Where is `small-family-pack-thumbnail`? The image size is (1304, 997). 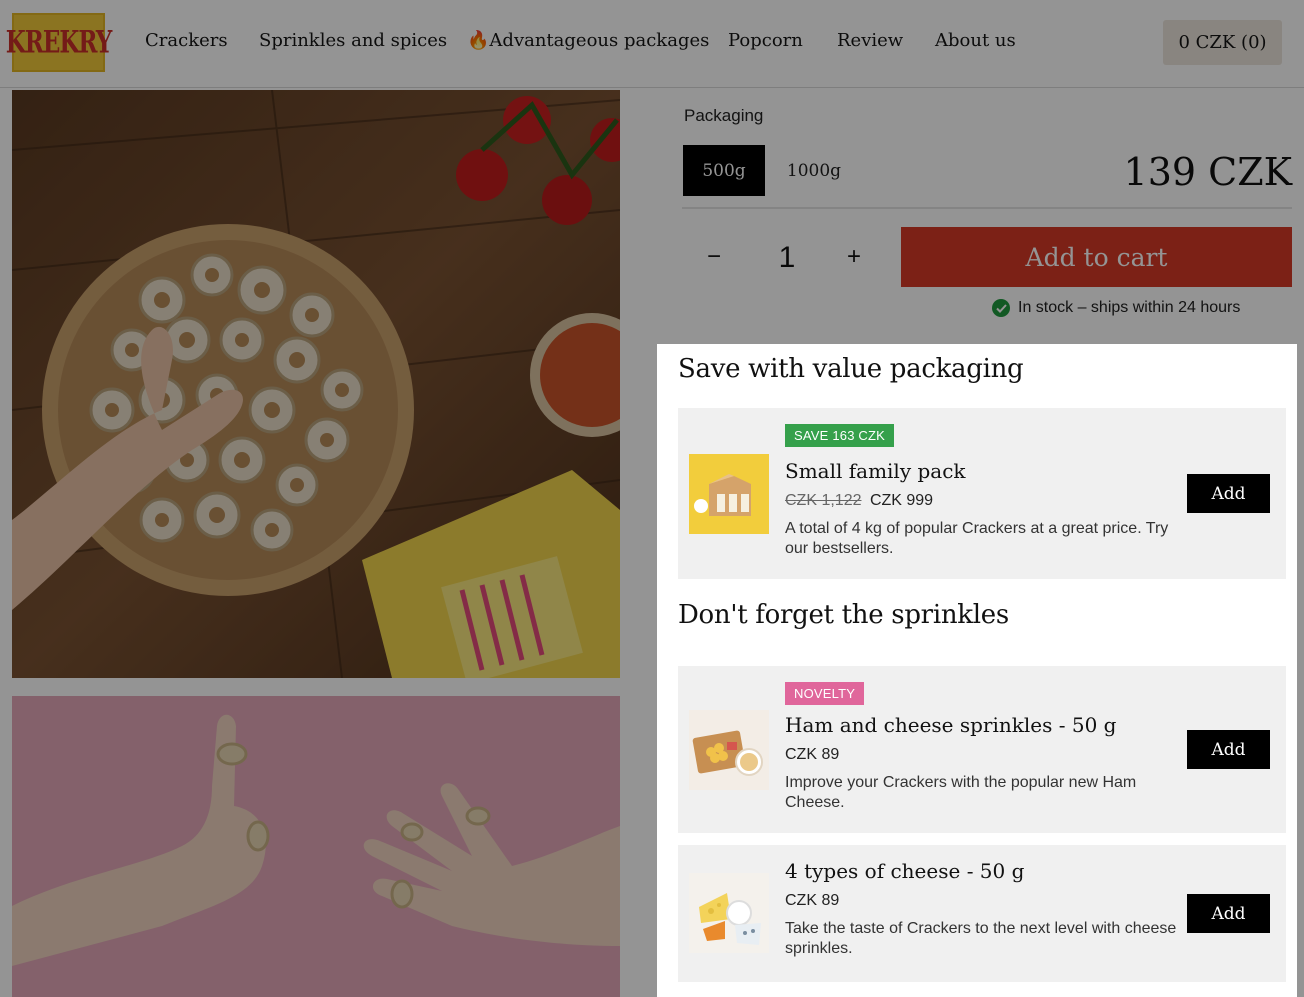 small-family-pack-thumbnail is located at coordinates (729, 494).